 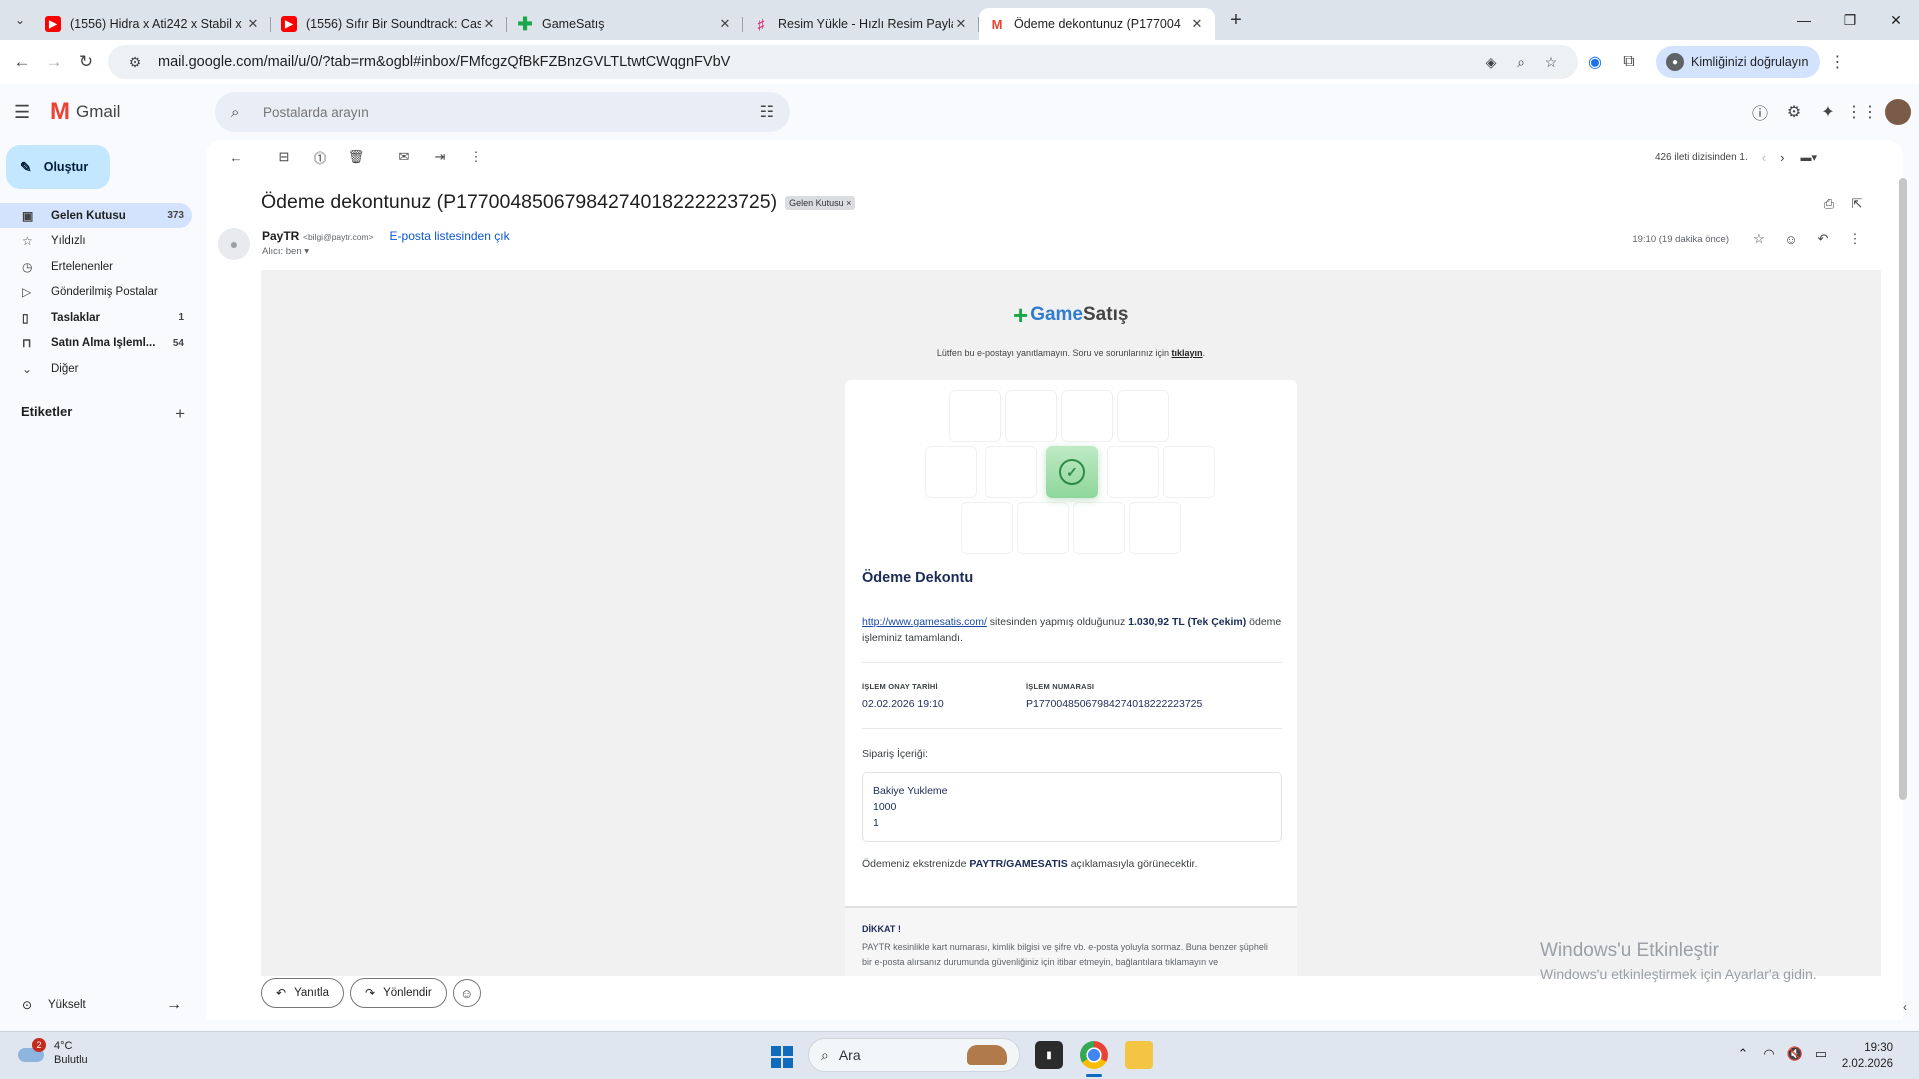 What do you see at coordinates (1837, 62) in the screenshot?
I see `browser-menu-icon: ⋮` at bounding box center [1837, 62].